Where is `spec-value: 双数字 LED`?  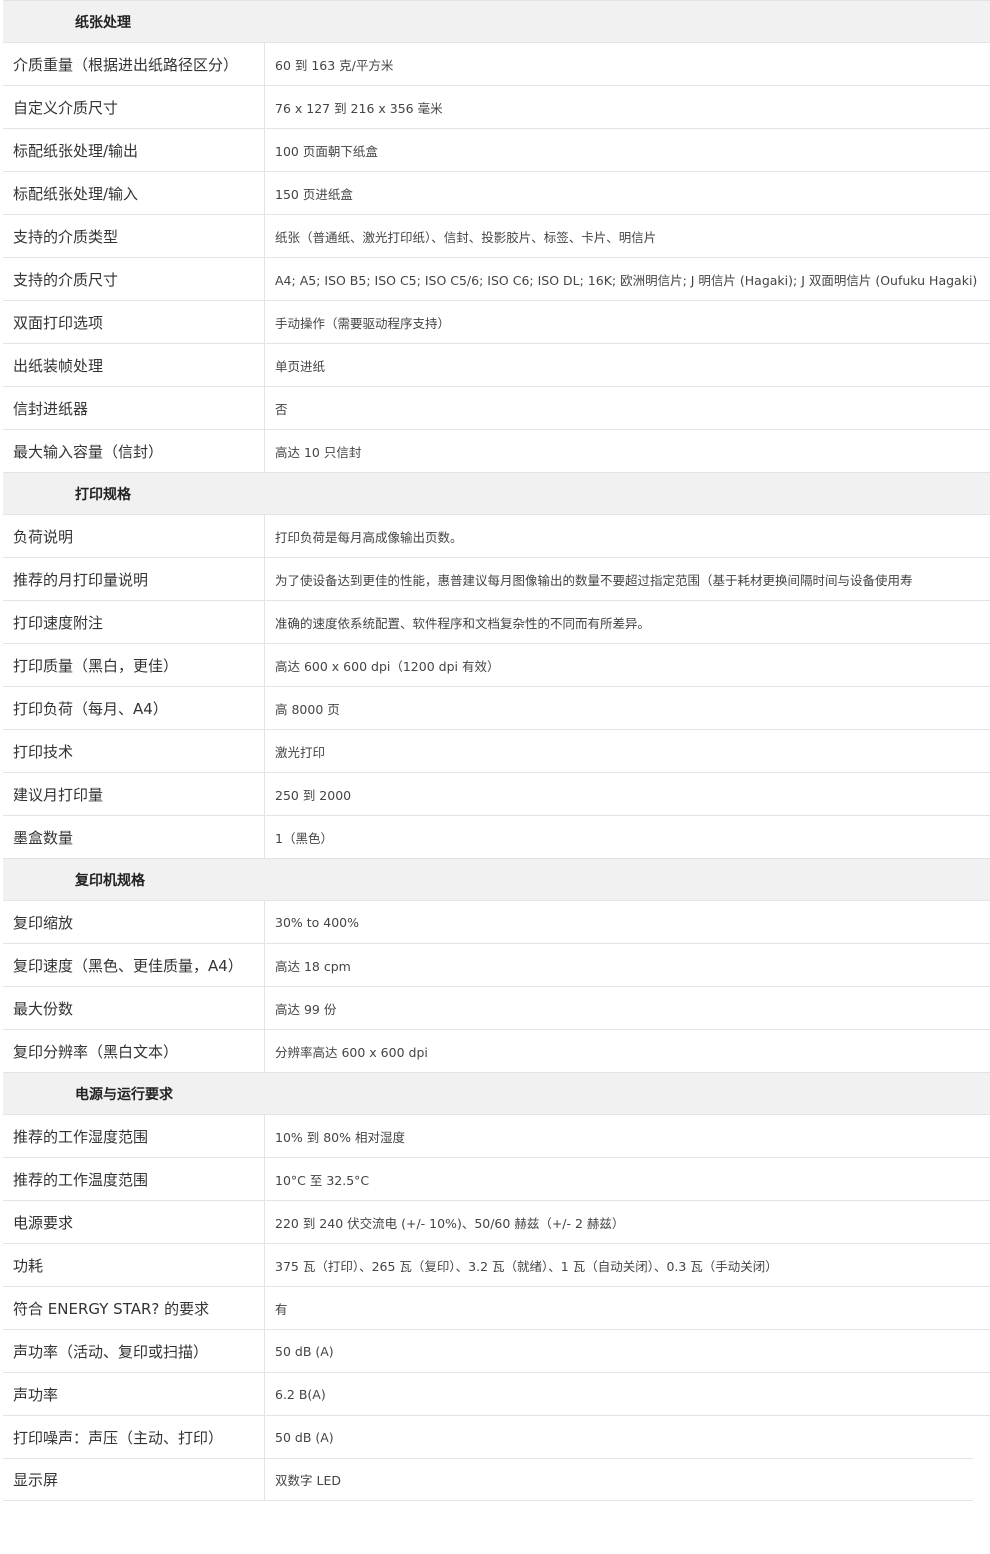
spec-value: 双数字 LED is located at coordinates (308, 1480).